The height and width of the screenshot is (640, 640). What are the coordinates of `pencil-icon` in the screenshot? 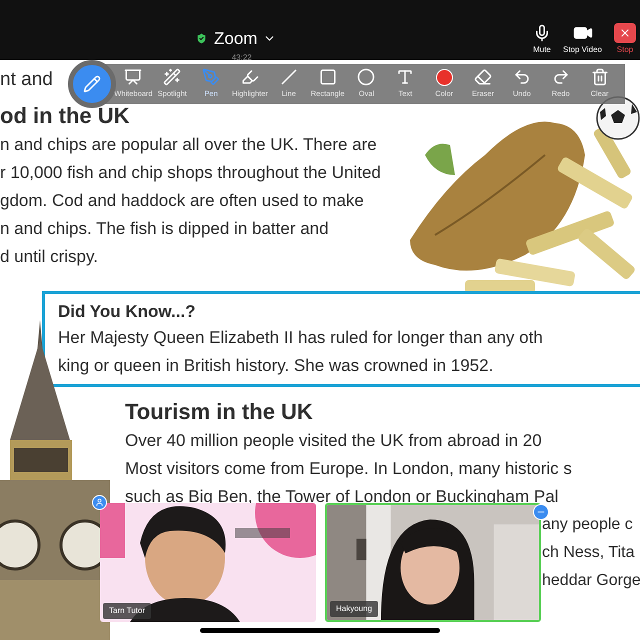 It's located at (92, 84).